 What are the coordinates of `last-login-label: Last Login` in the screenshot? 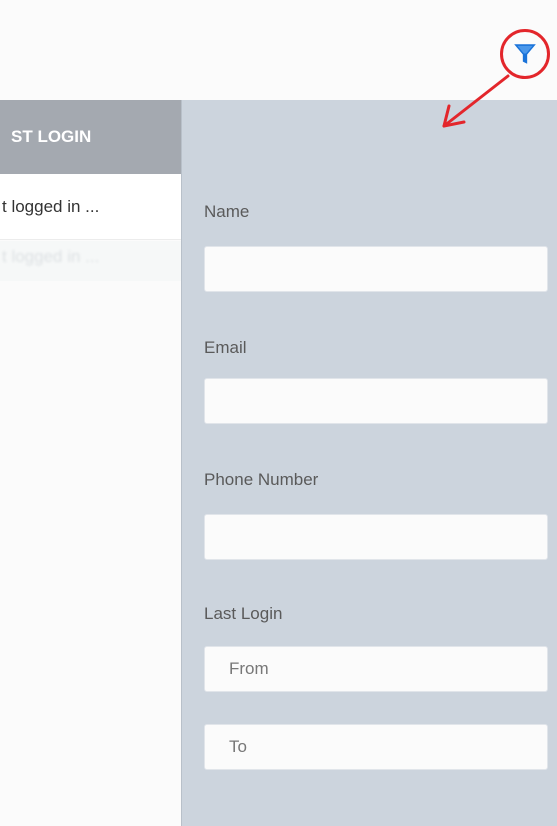 It's located at (243, 613).